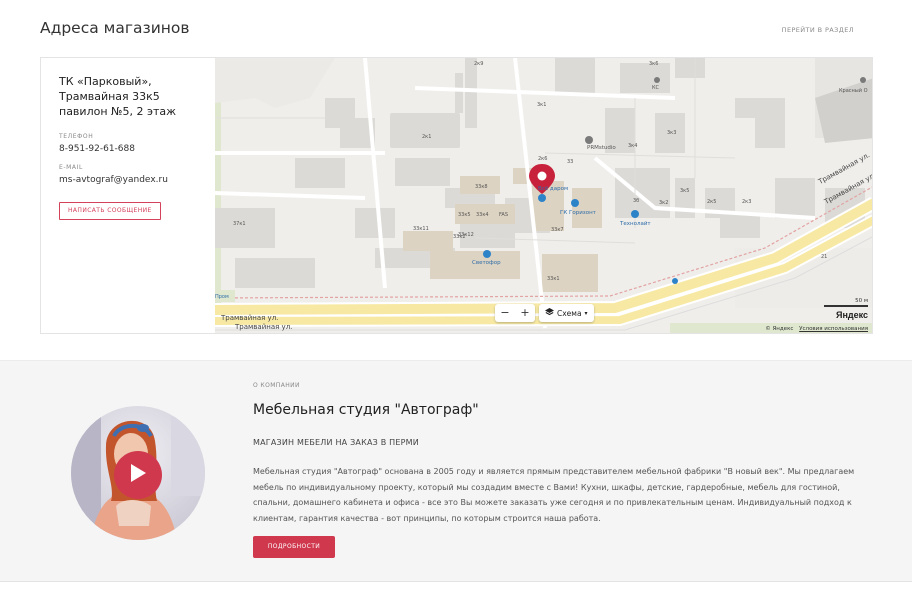 The height and width of the screenshot is (608, 912). What do you see at coordinates (664, 203) in the screenshot?
I see `building-label: 3к2` at bounding box center [664, 203].